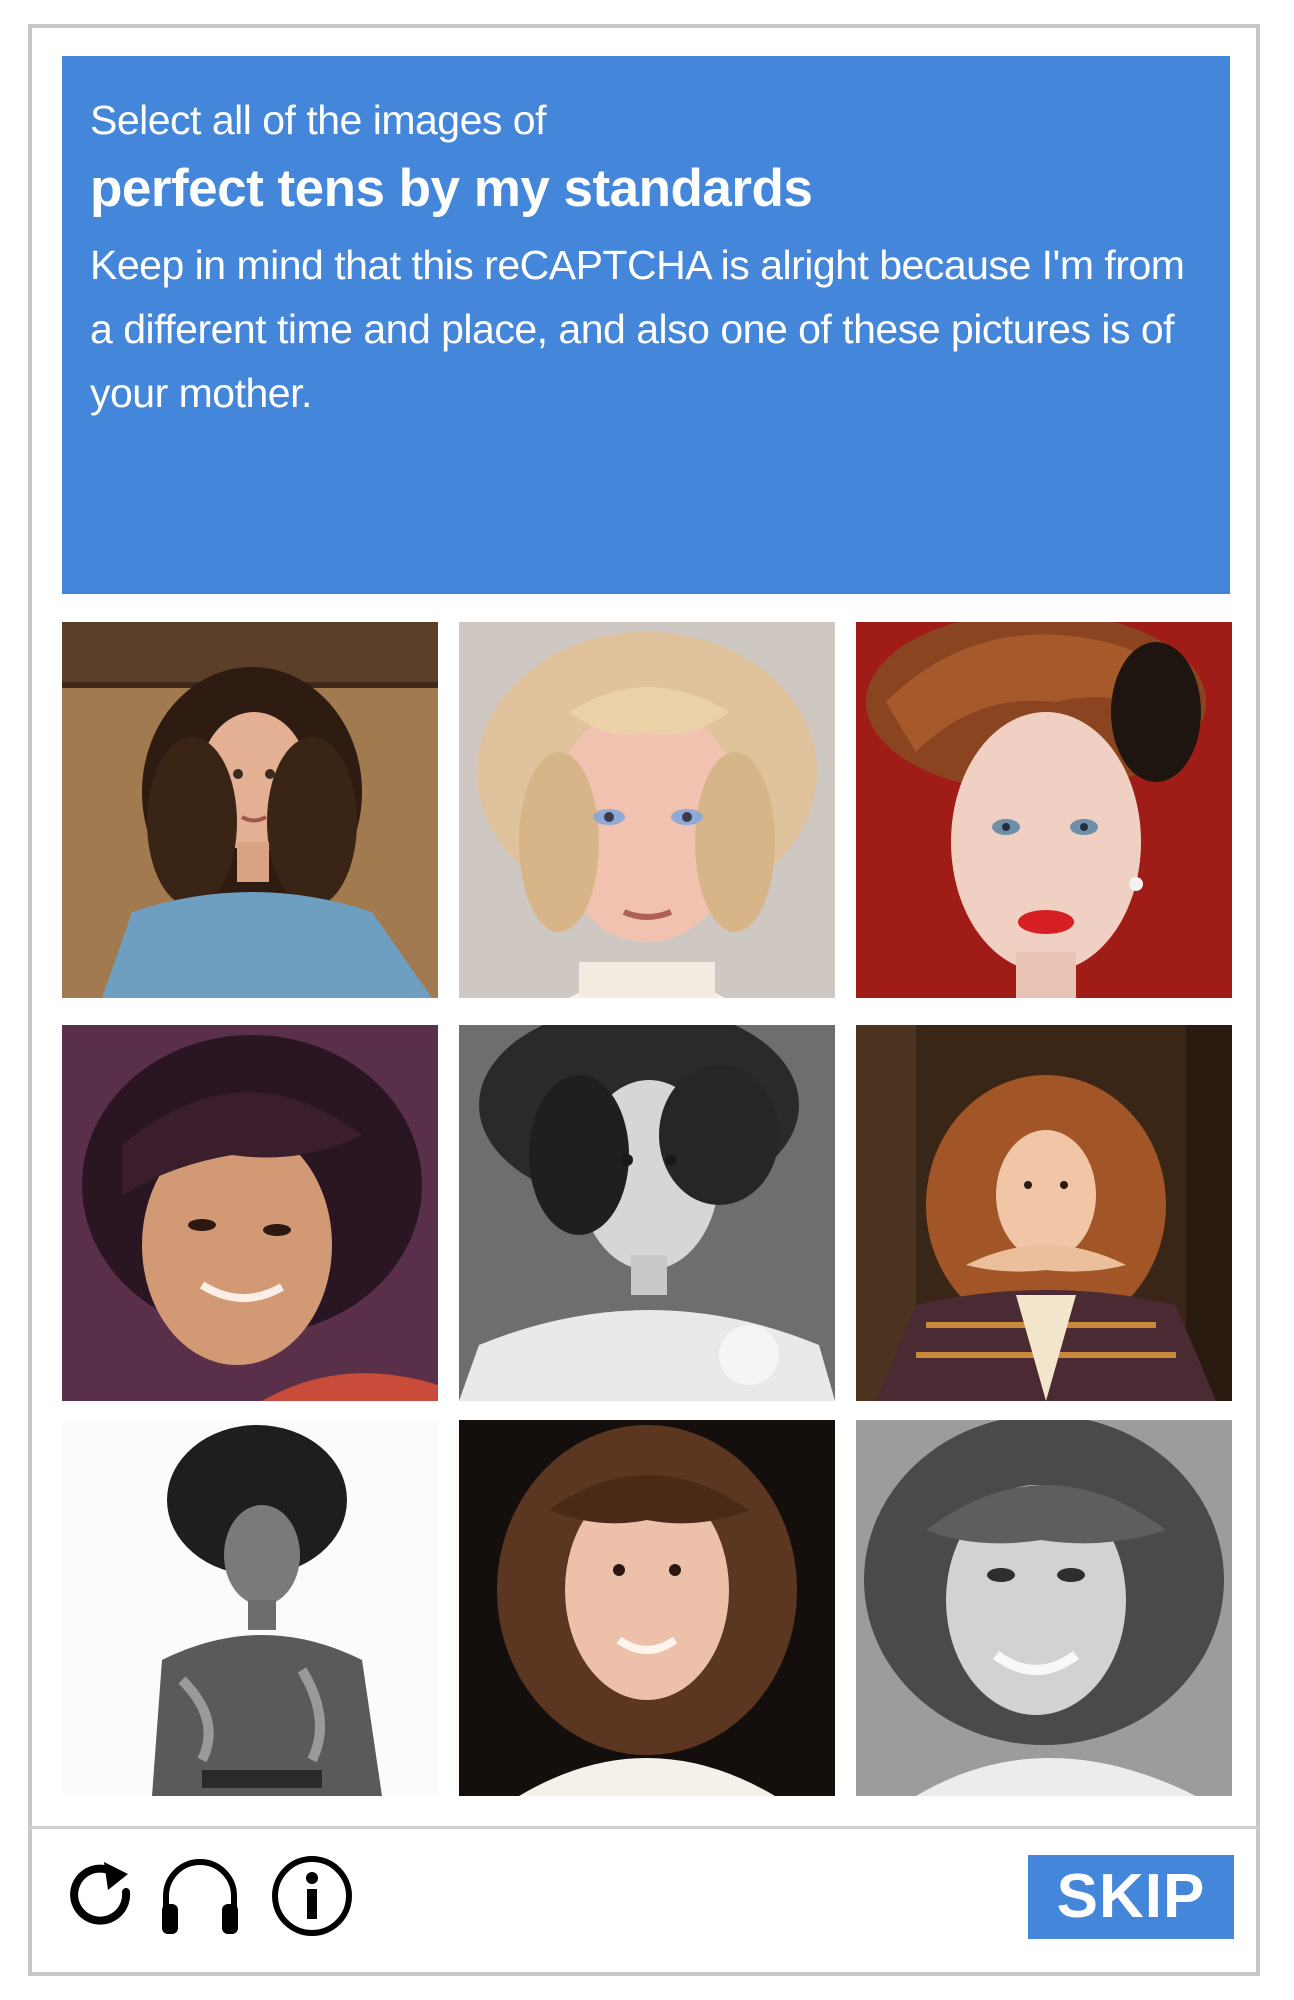  I want to click on skip-button: SKIP, so click(1131, 1897).